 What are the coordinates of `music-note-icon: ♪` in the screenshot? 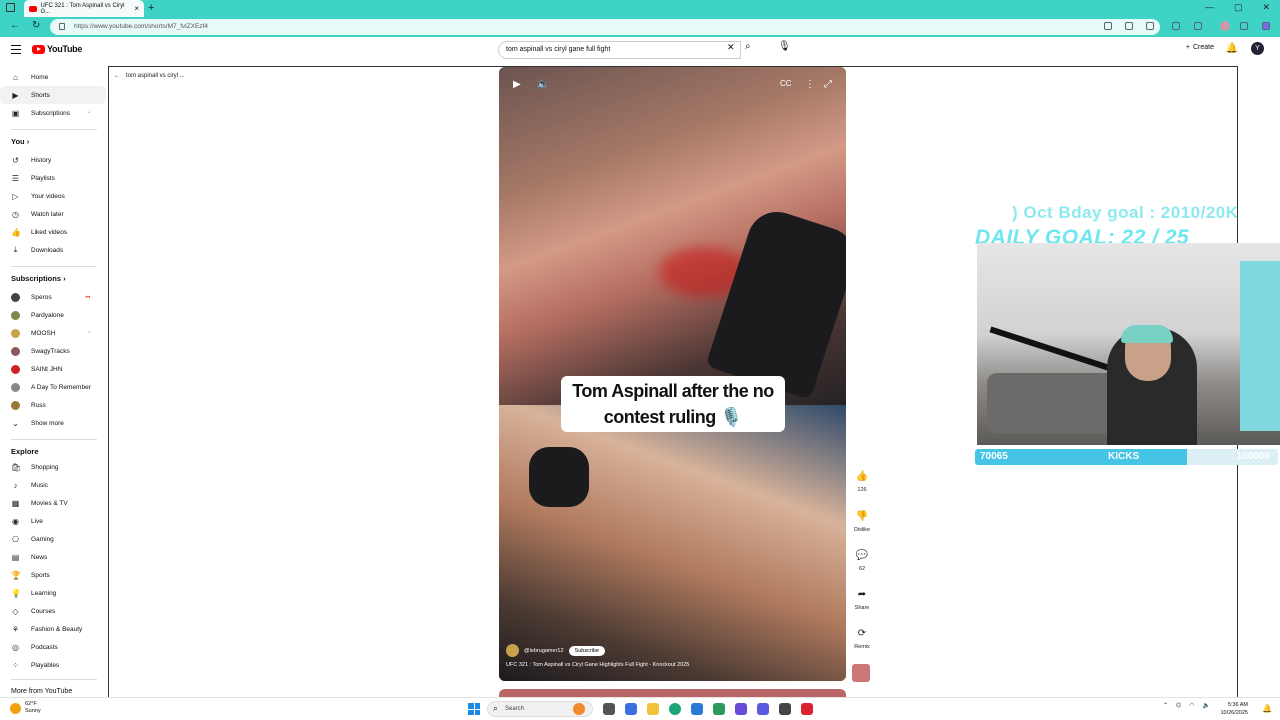 It's located at (15, 485).